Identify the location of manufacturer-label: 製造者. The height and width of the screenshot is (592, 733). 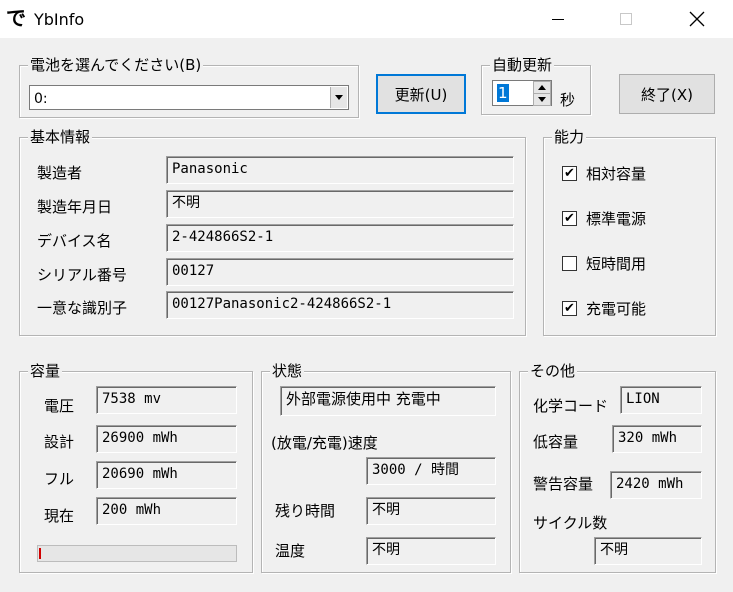
(60, 173).